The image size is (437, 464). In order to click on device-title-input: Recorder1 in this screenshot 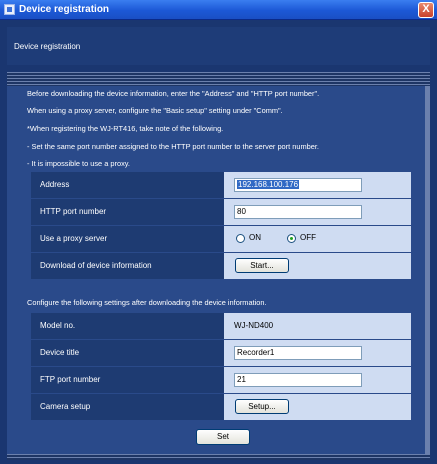, I will do `click(298, 353)`.